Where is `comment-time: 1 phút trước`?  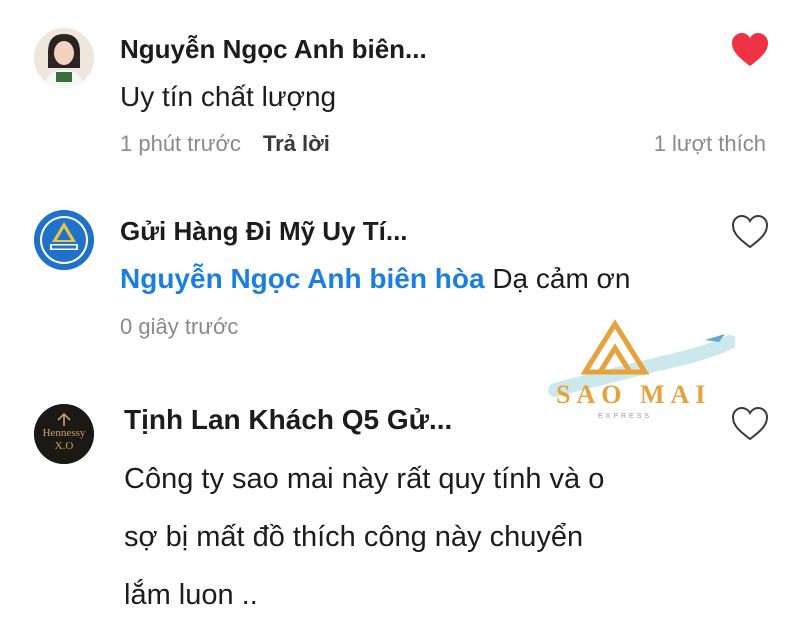
comment-time: 1 phút trước is located at coordinates (180, 143).